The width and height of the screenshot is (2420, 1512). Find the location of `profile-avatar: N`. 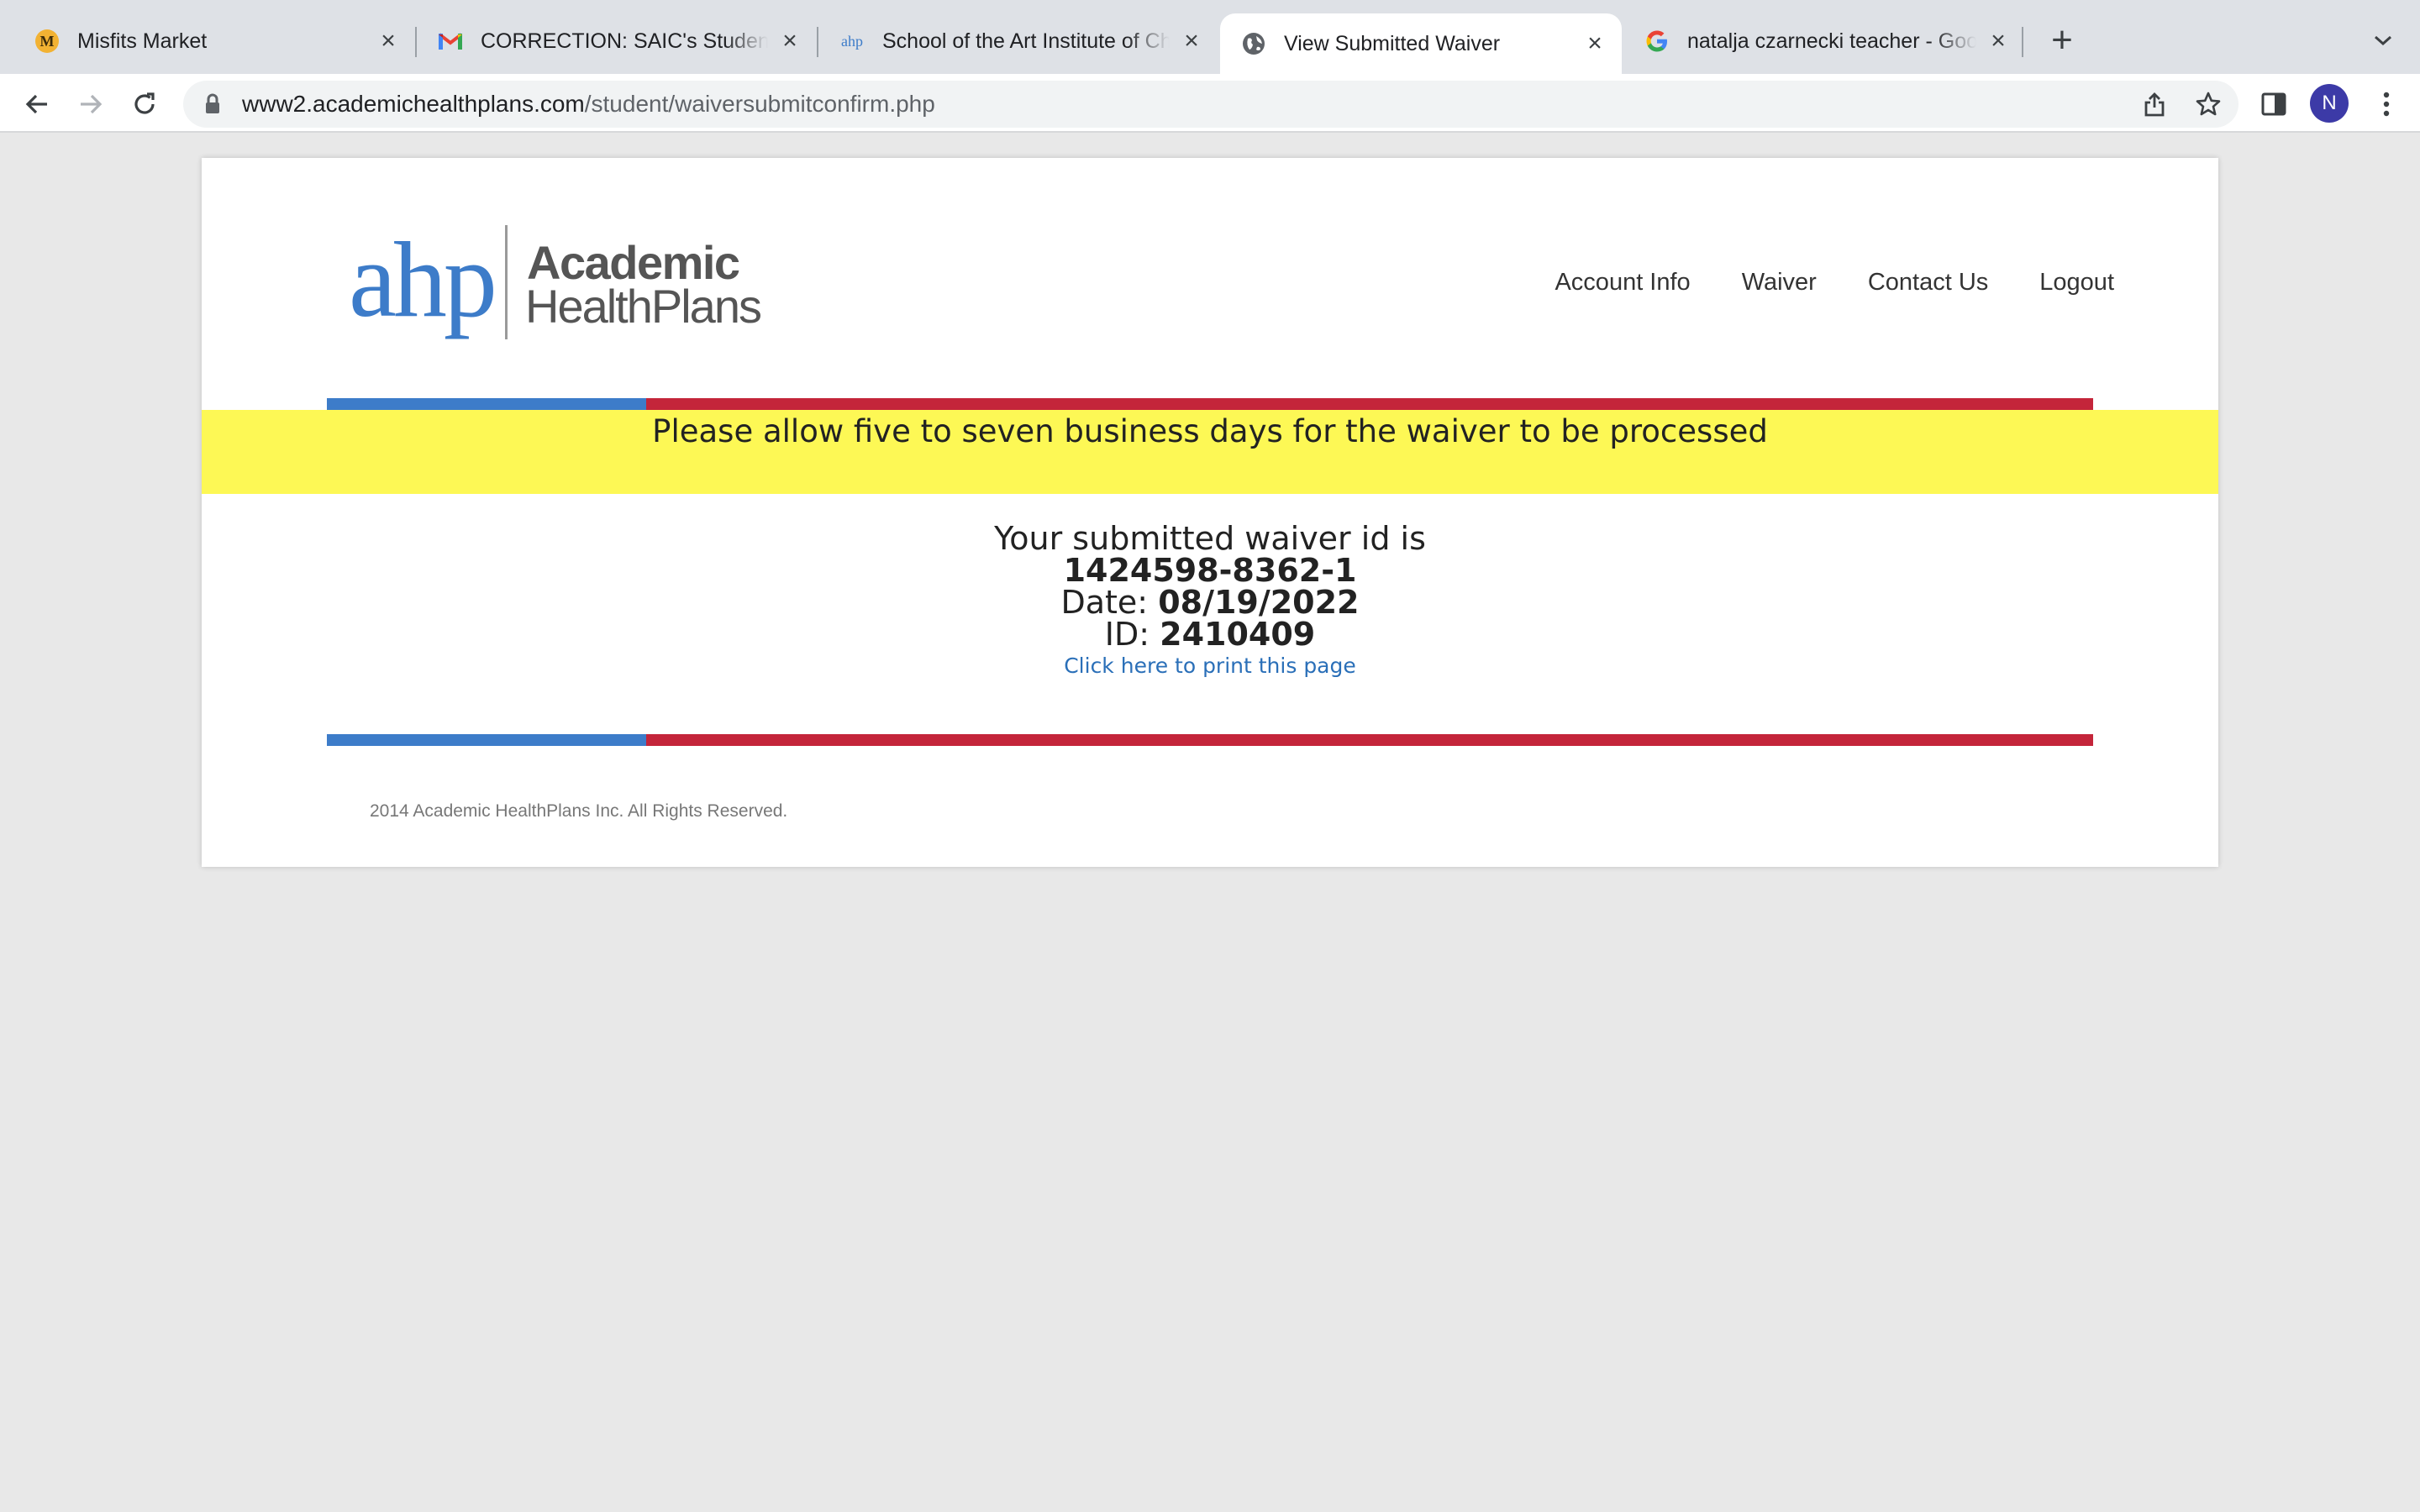

profile-avatar: N is located at coordinates (2329, 103).